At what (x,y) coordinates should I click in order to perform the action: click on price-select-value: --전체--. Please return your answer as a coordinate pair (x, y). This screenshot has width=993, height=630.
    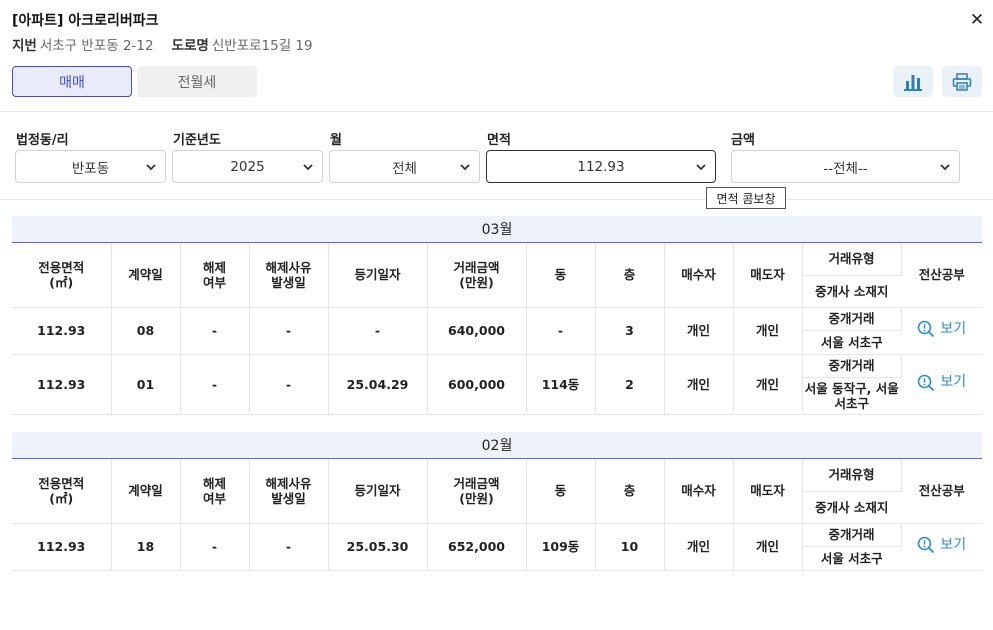
    Looking at the image, I should click on (845, 168).